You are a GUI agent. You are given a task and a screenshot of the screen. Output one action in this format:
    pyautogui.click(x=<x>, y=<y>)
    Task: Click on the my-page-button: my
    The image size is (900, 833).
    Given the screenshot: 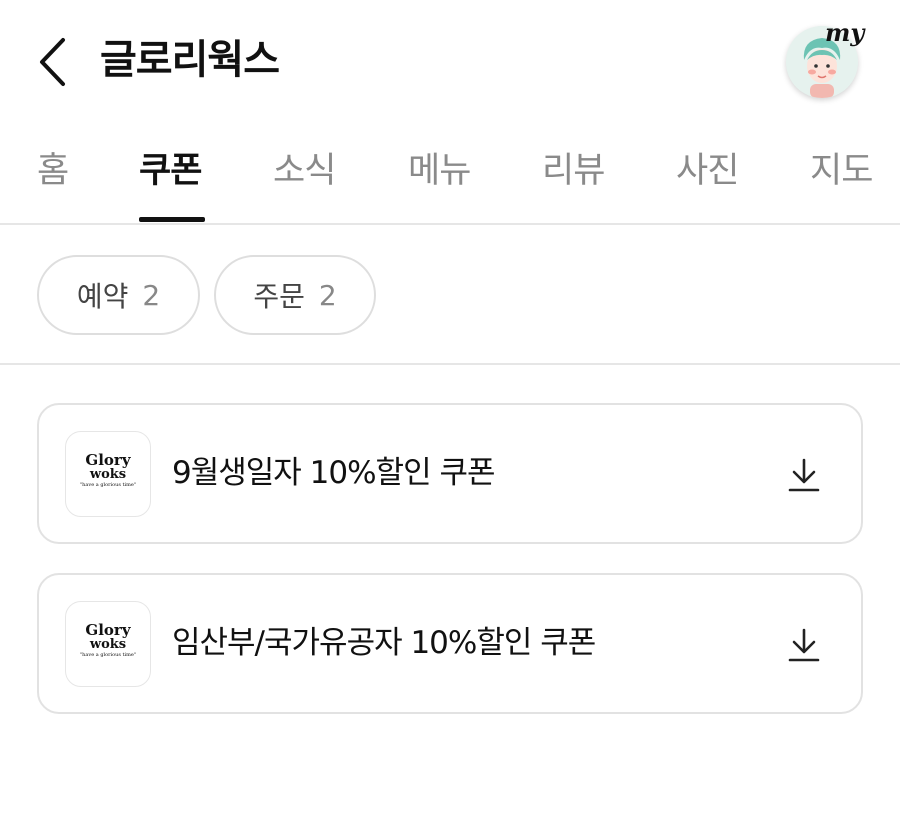 What is the action you would take?
    pyautogui.click(x=825, y=63)
    